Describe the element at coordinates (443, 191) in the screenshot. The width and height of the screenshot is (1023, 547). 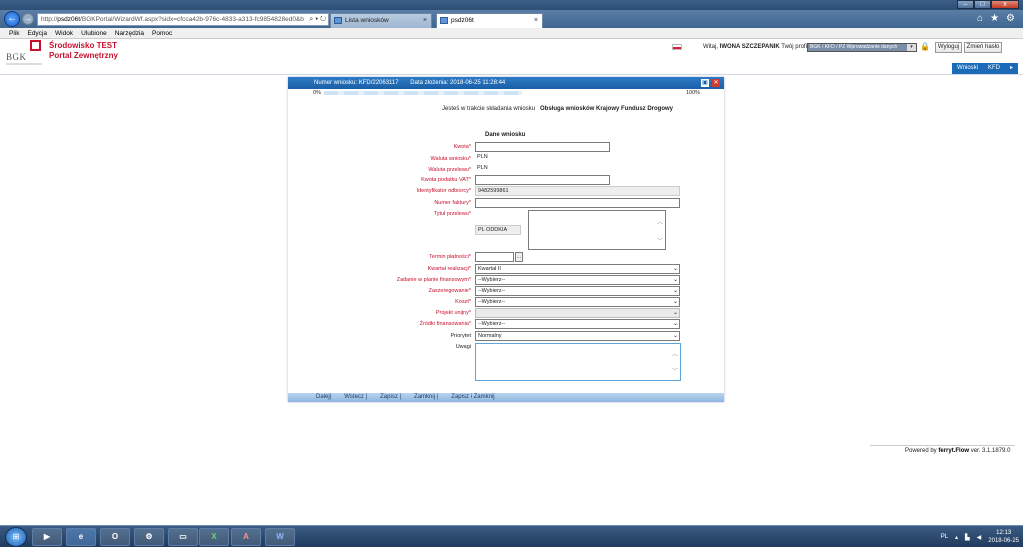
I see `identyfikator-label: Identyfikator odbiorcy*` at that location.